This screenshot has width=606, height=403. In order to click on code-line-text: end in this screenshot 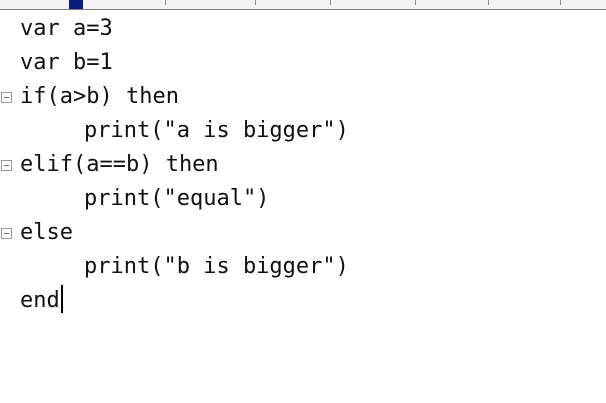, I will do `click(41, 301)`.